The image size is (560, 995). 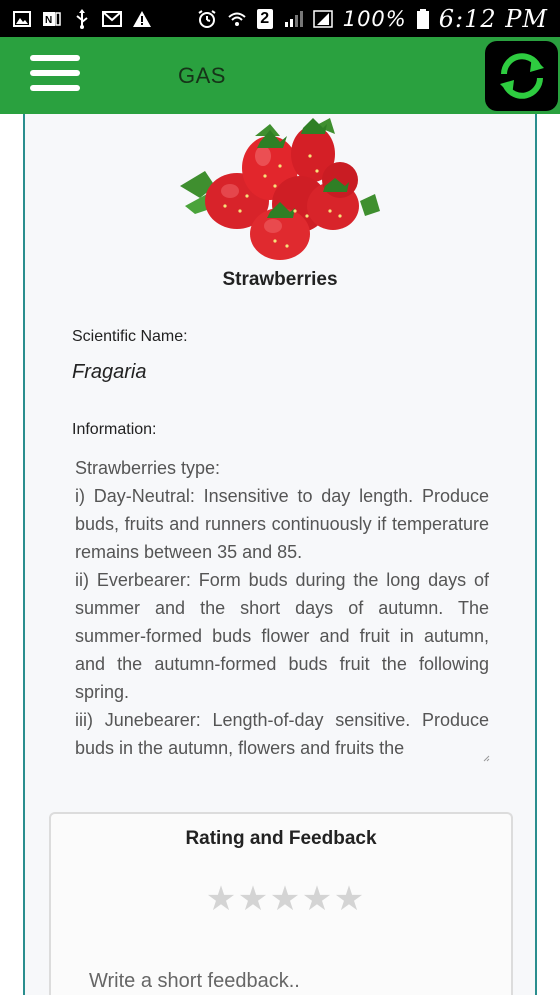 I want to click on strawberries-image, so click(x=280, y=189).